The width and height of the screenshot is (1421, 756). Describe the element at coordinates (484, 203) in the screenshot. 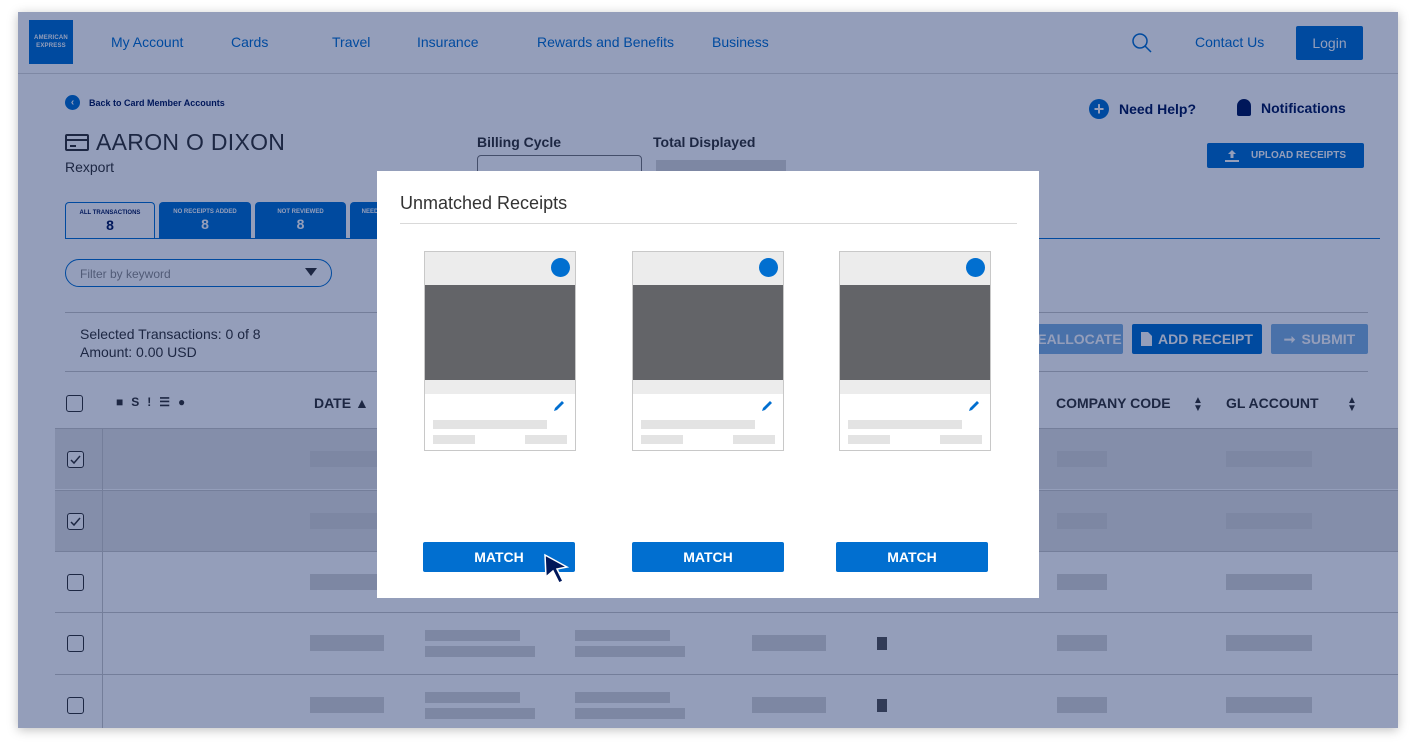

I see `modal-title: Unmatched Receipts` at that location.